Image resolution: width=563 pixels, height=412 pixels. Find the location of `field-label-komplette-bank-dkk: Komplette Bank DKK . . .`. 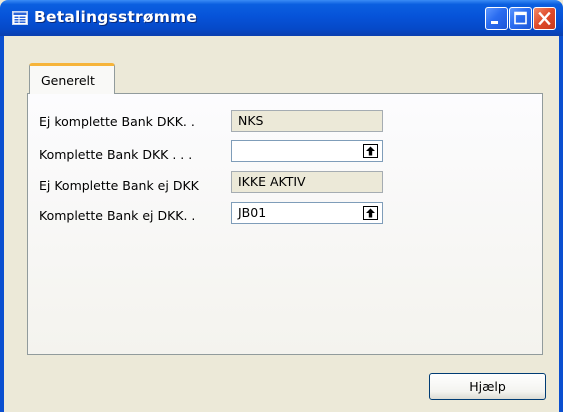

field-label-komplette-bank-dkk: Komplette Bank DKK . . . is located at coordinates (116, 154).